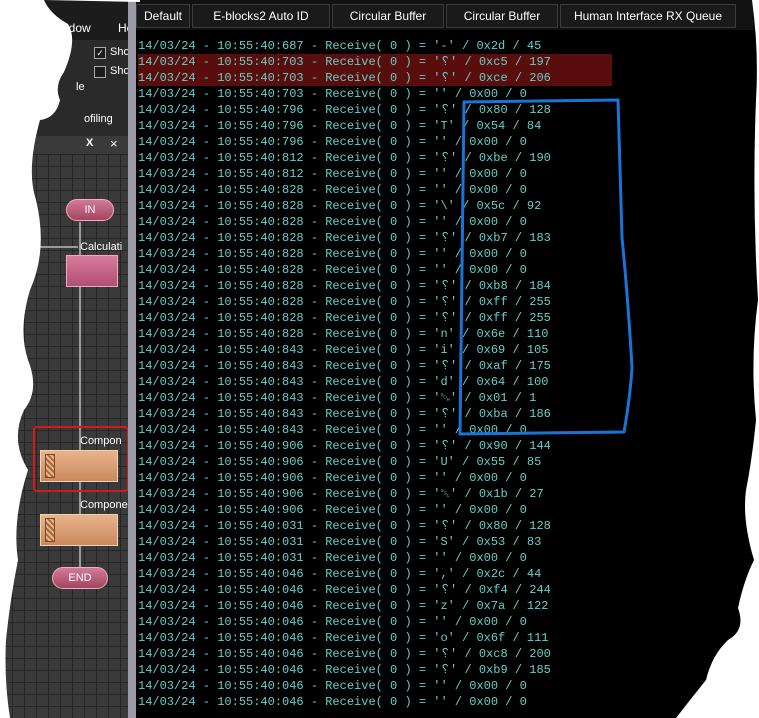  I want to click on tab-eblocks2-auto-id: E-blocks2 Auto ID, so click(261, 16).